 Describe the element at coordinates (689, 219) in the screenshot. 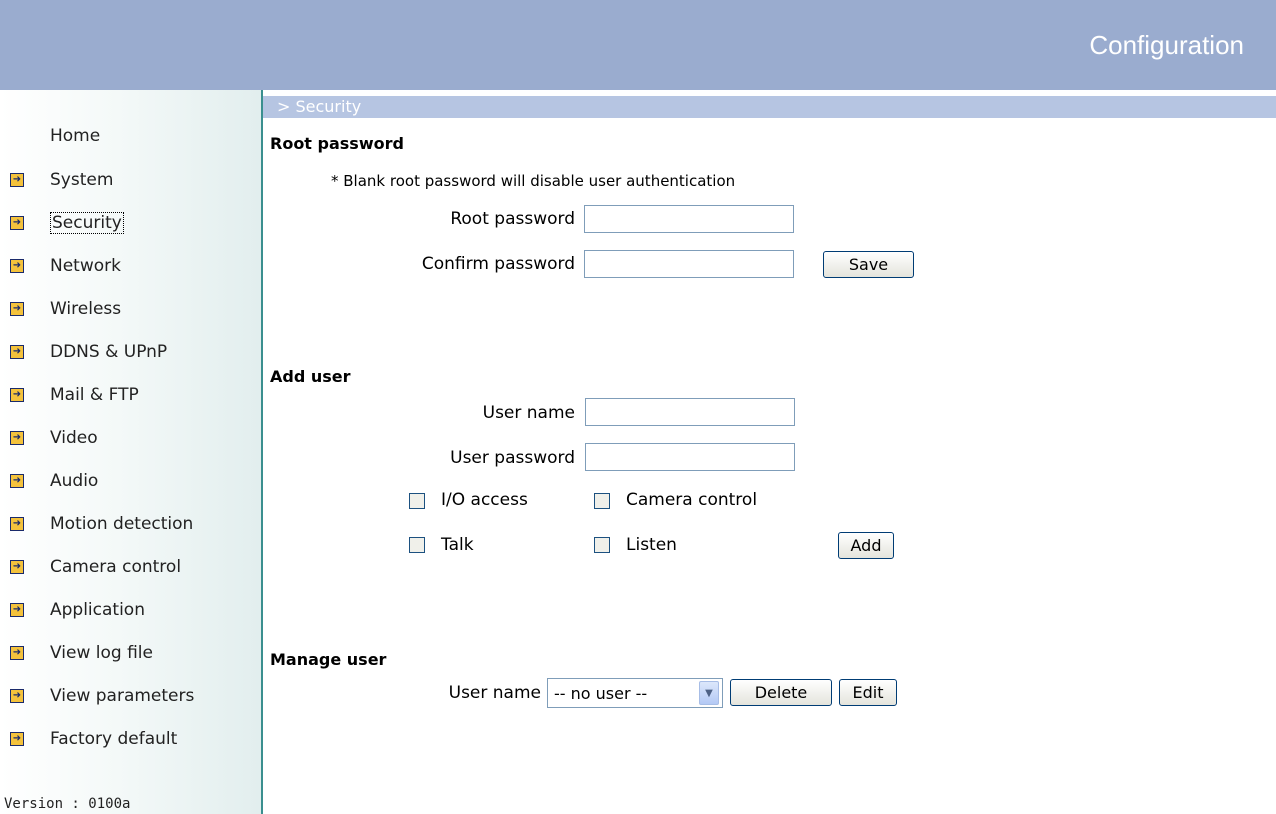

I see `root-password-field` at that location.